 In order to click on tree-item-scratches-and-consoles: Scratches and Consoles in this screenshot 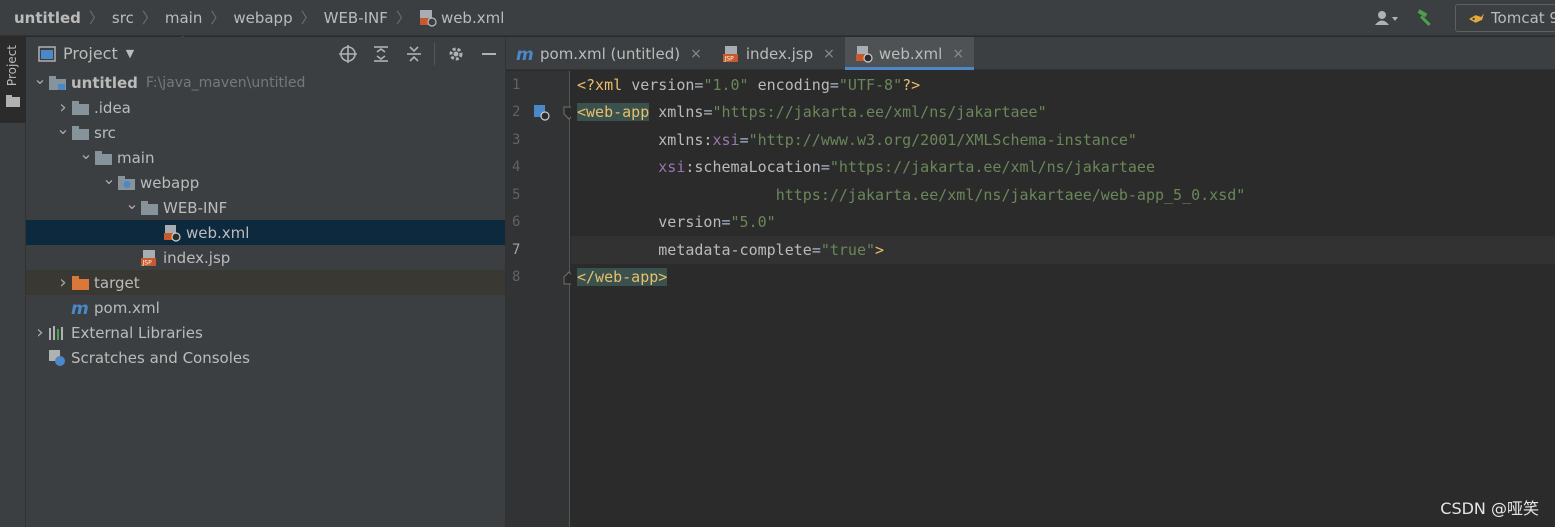, I will do `click(265, 357)`.